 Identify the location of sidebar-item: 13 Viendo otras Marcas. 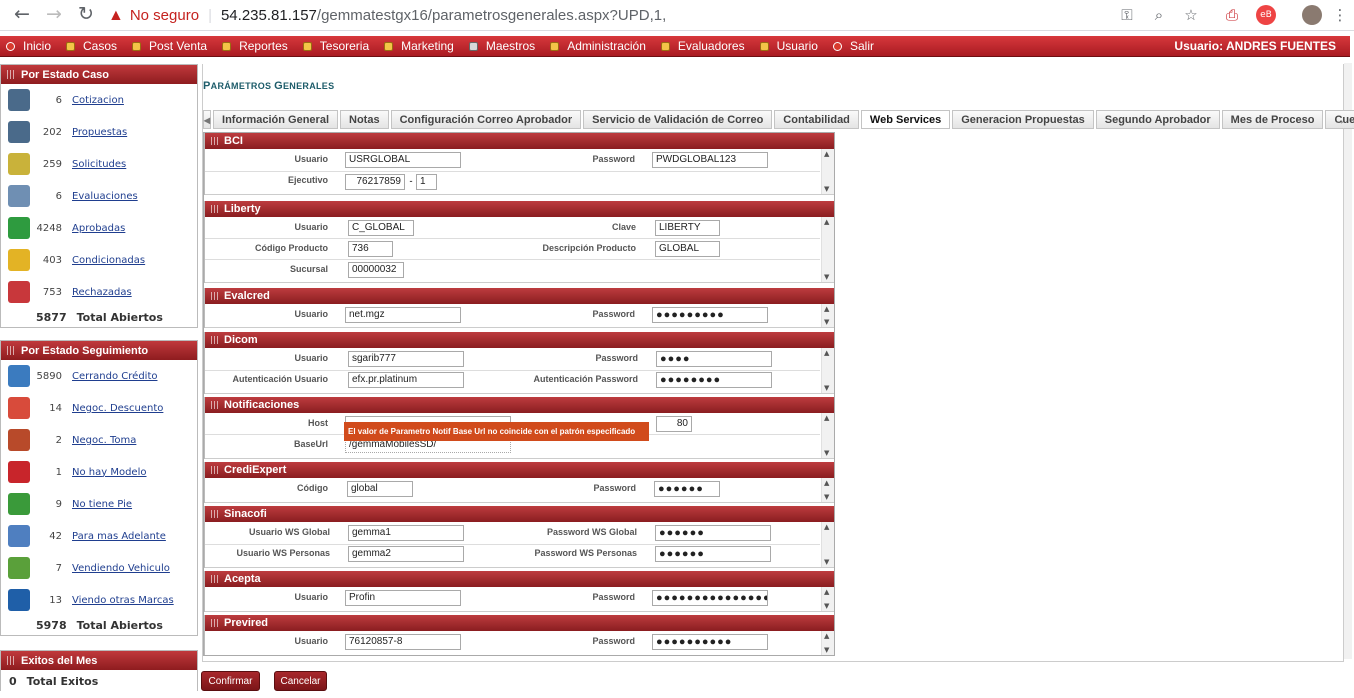
(99, 600).